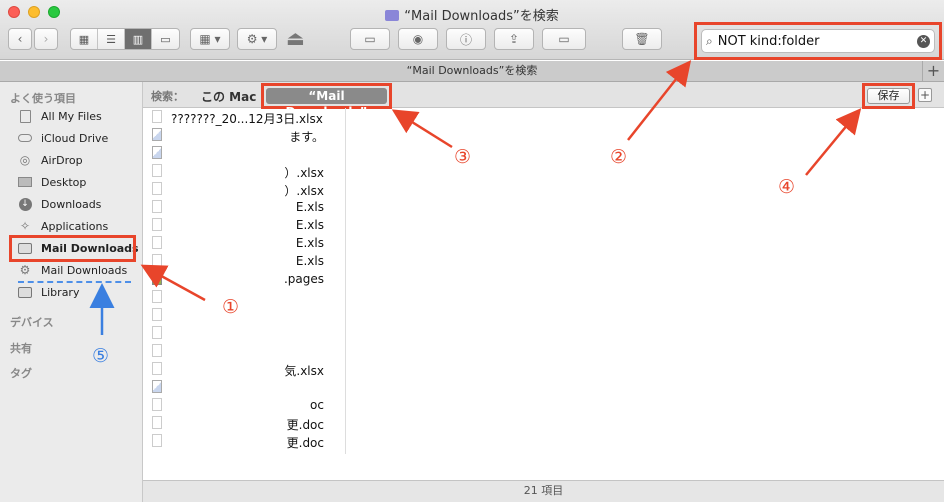 The width and height of the screenshot is (944, 502). I want to click on annotation-1: ①, so click(231, 307).